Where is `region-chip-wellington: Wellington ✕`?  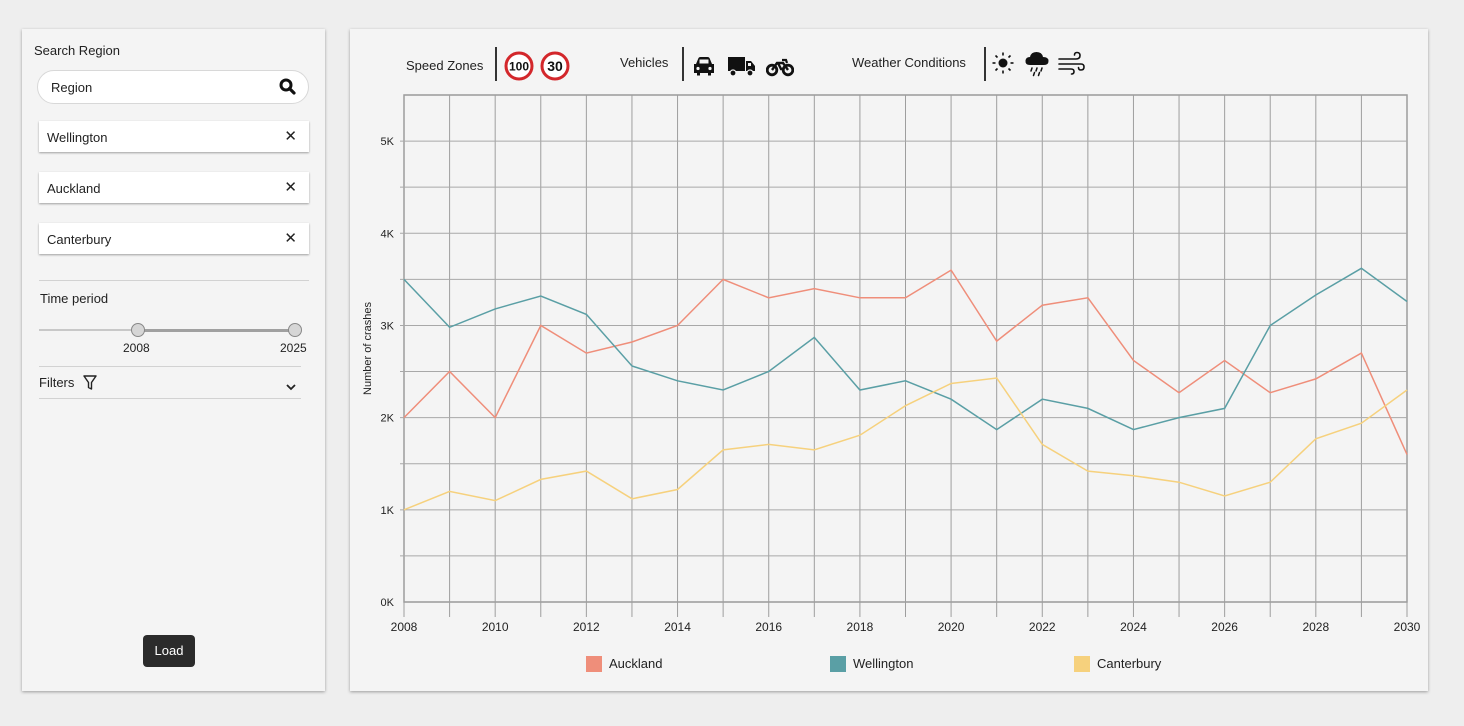 region-chip-wellington: Wellington ✕ is located at coordinates (174, 136).